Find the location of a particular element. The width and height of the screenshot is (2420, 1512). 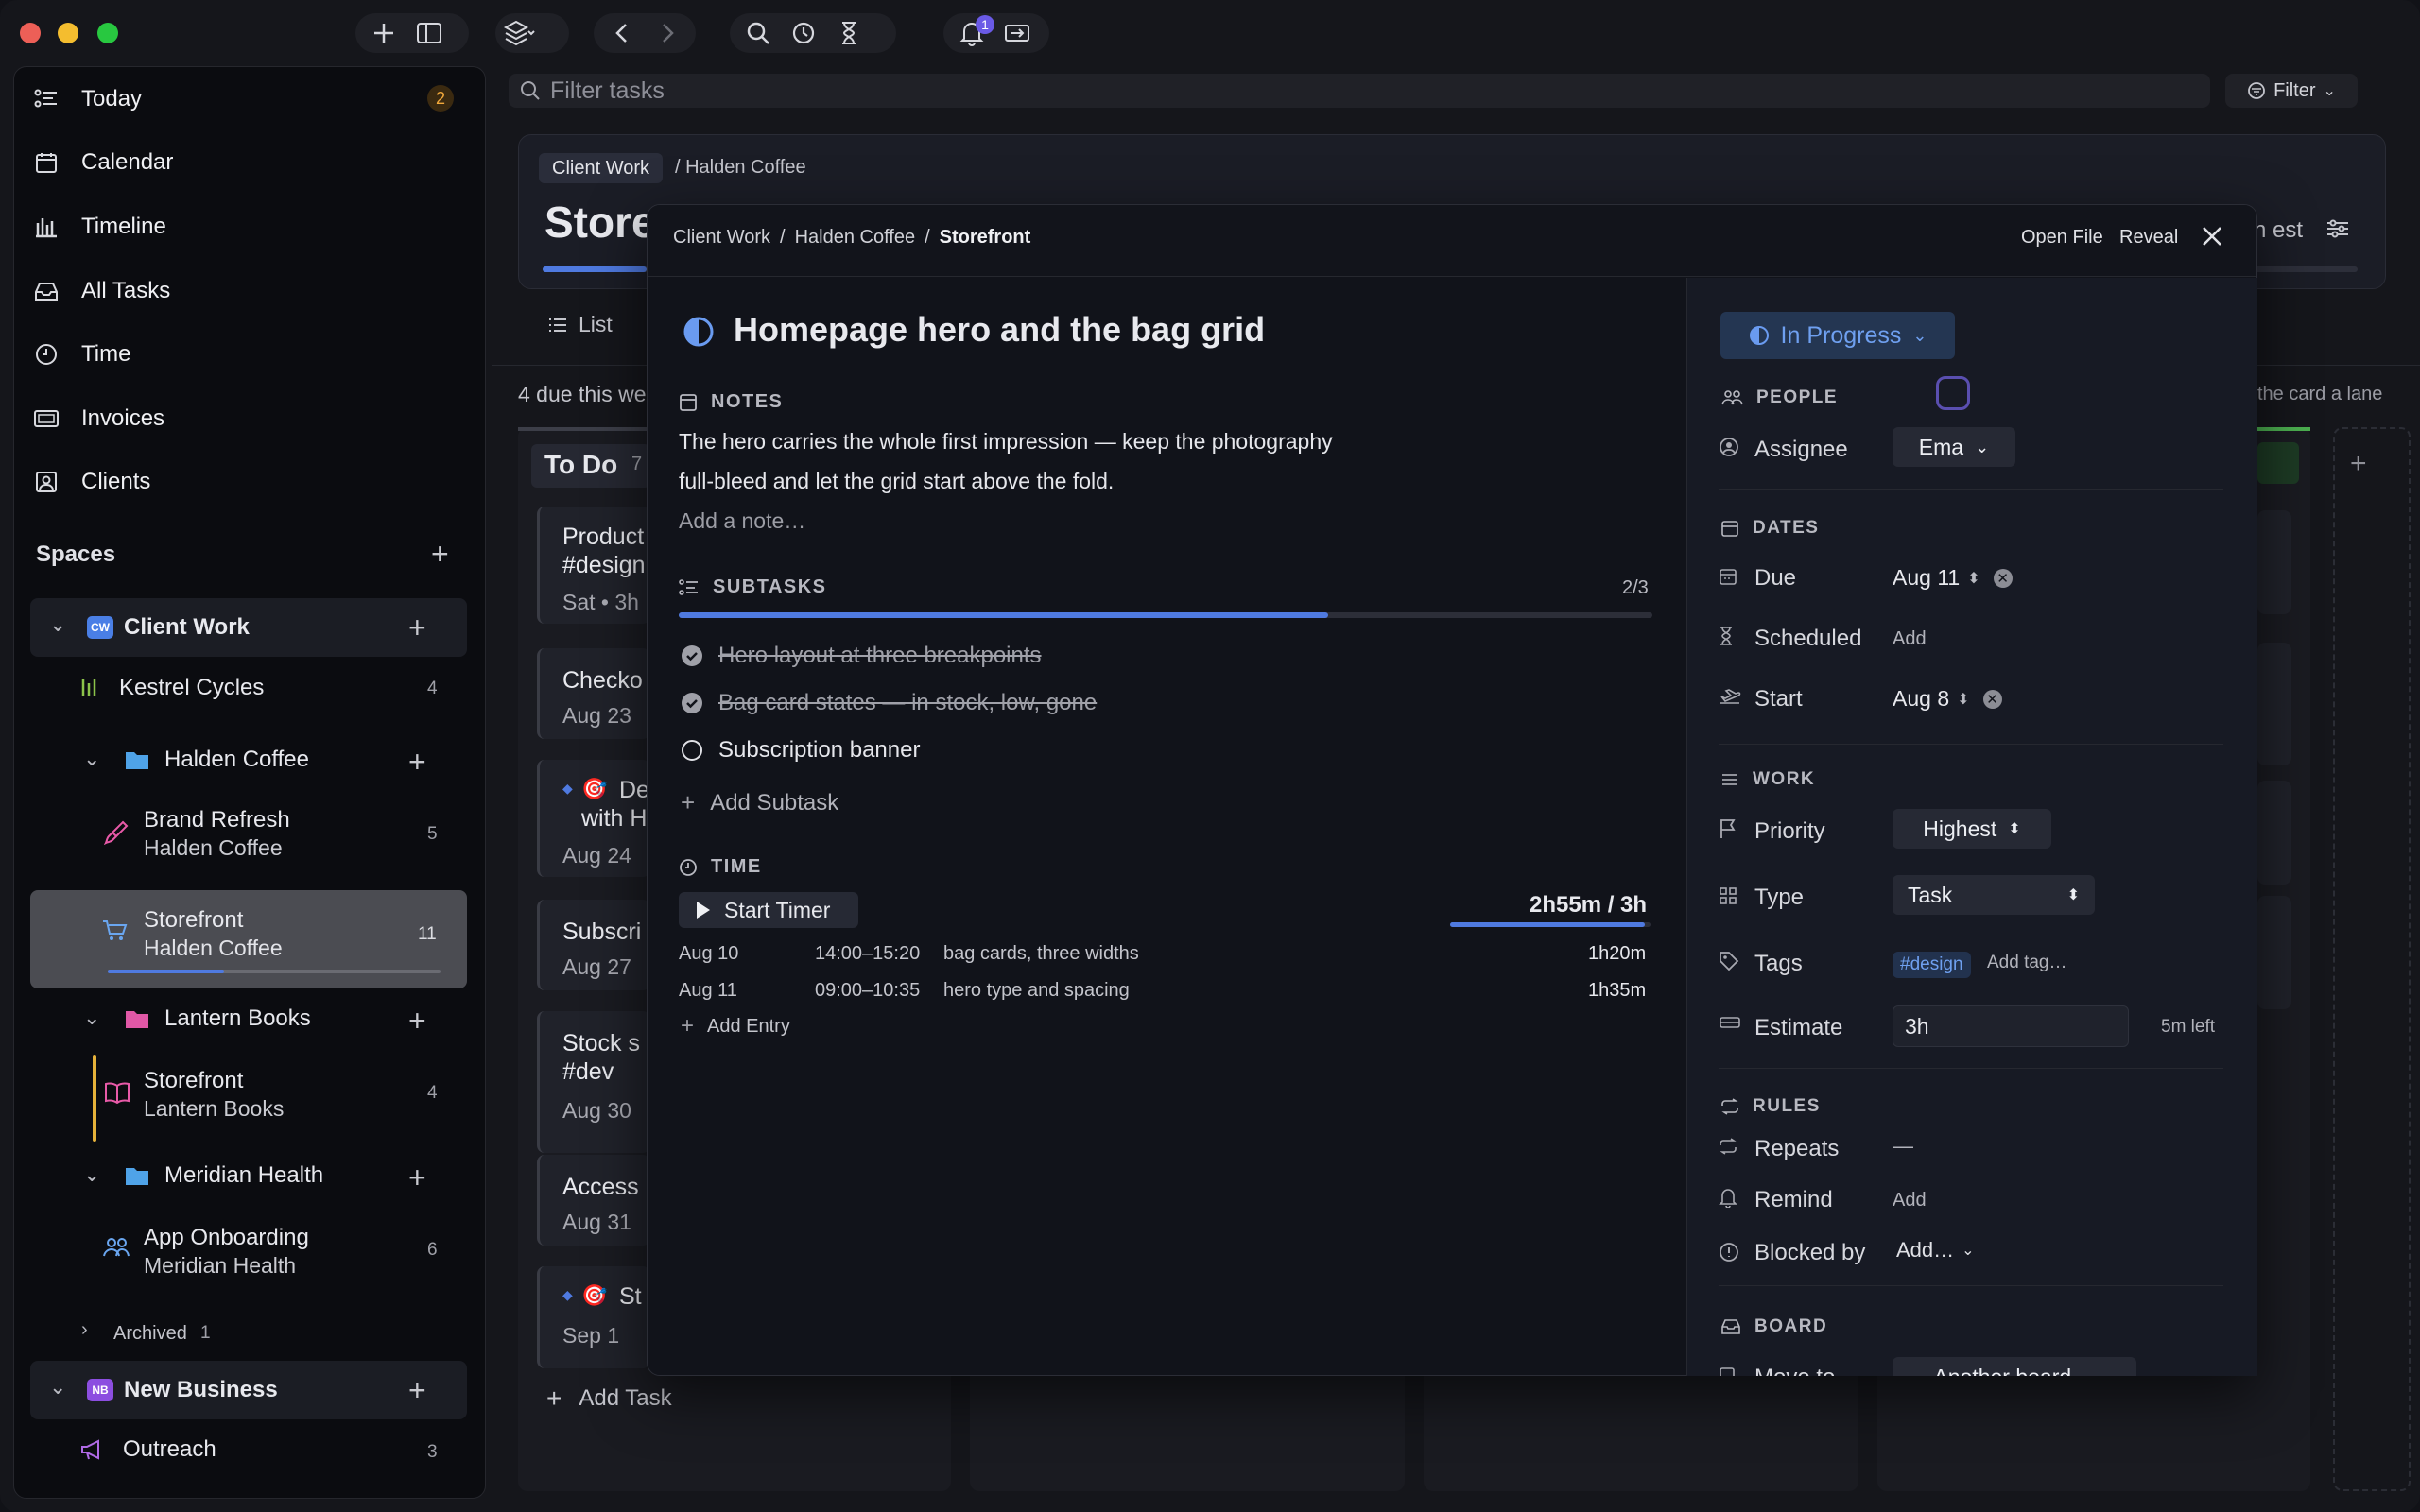

sidebar-item-invoices: Invoices is located at coordinates (98, 419).